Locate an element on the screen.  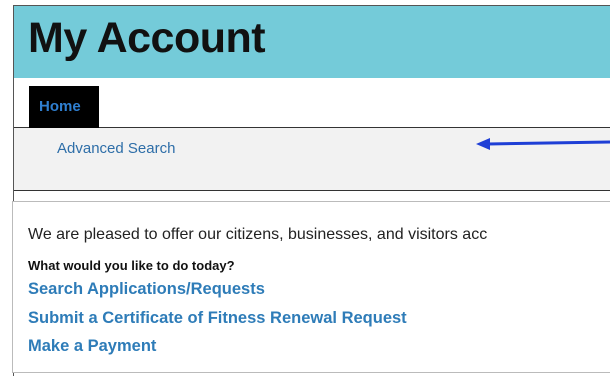
tab-home: Home is located at coordinates (64, 110).